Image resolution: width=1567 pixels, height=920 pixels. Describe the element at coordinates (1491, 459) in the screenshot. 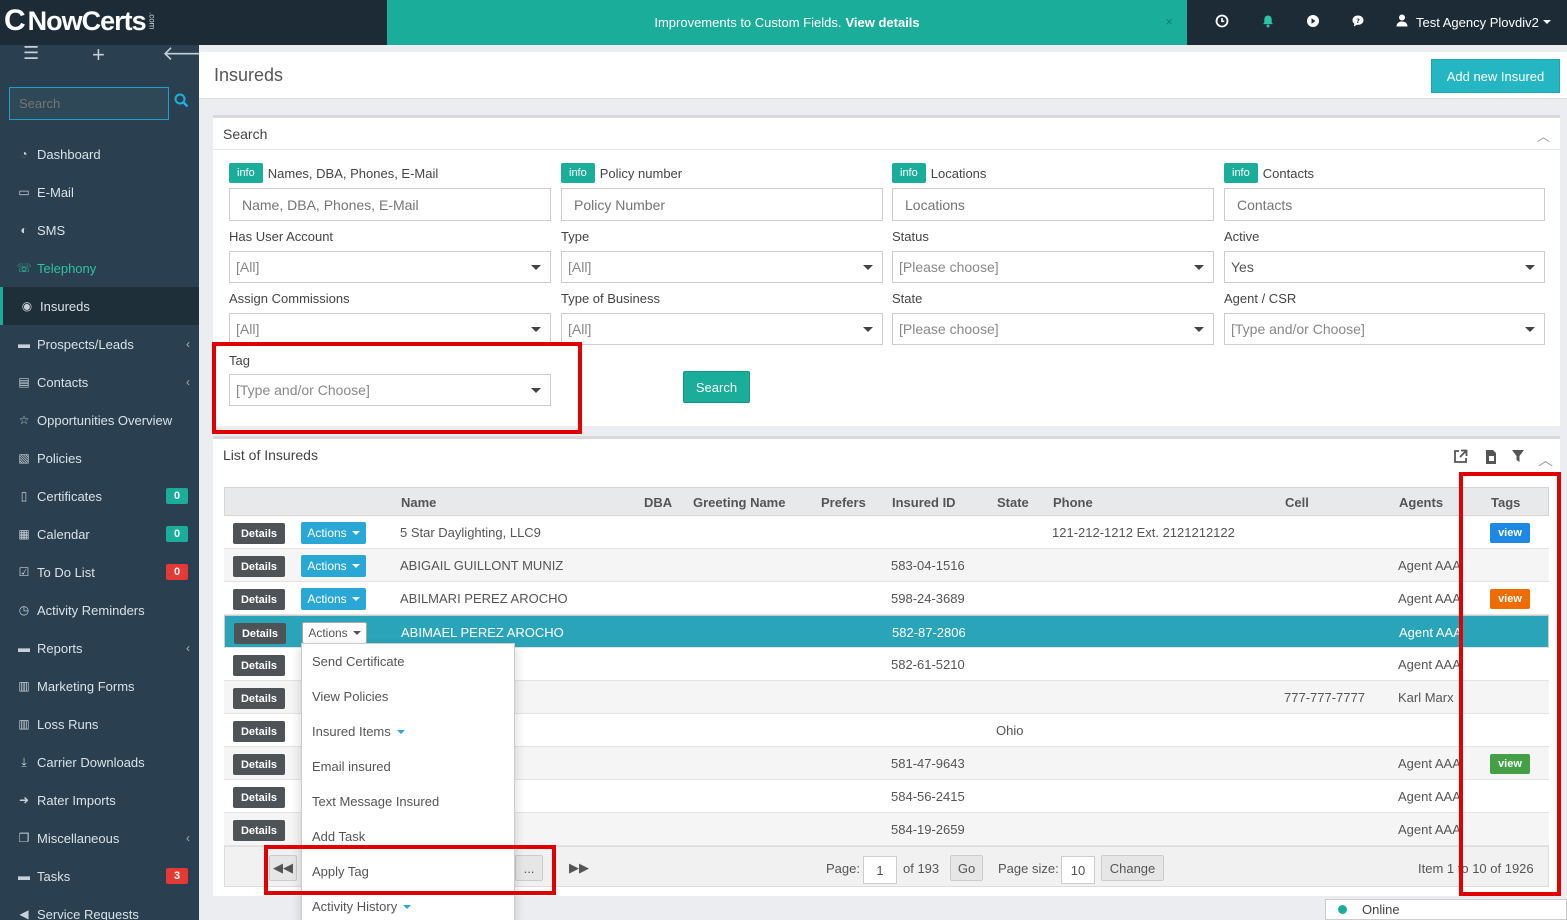

I see `export-icon` at that location.